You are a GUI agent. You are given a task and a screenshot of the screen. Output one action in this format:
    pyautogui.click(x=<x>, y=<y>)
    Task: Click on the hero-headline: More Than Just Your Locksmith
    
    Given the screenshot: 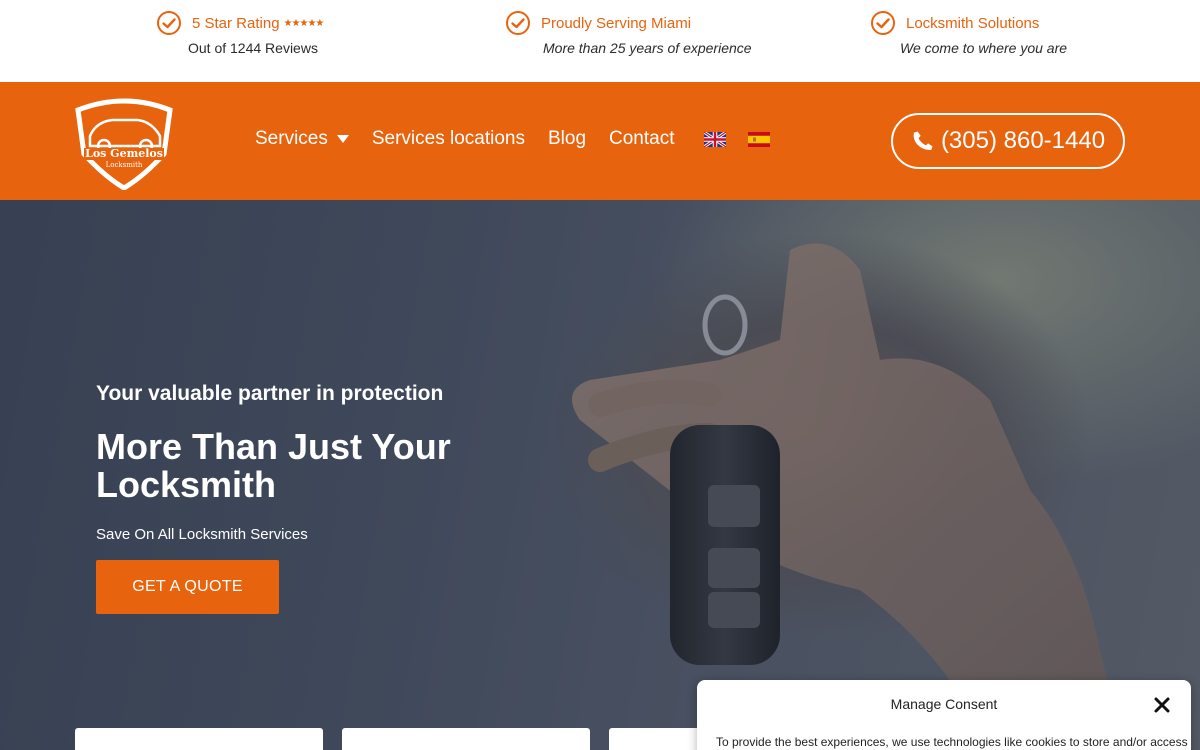 What is the action you would take?
    pyautogui.click(x=273, y=465)
    